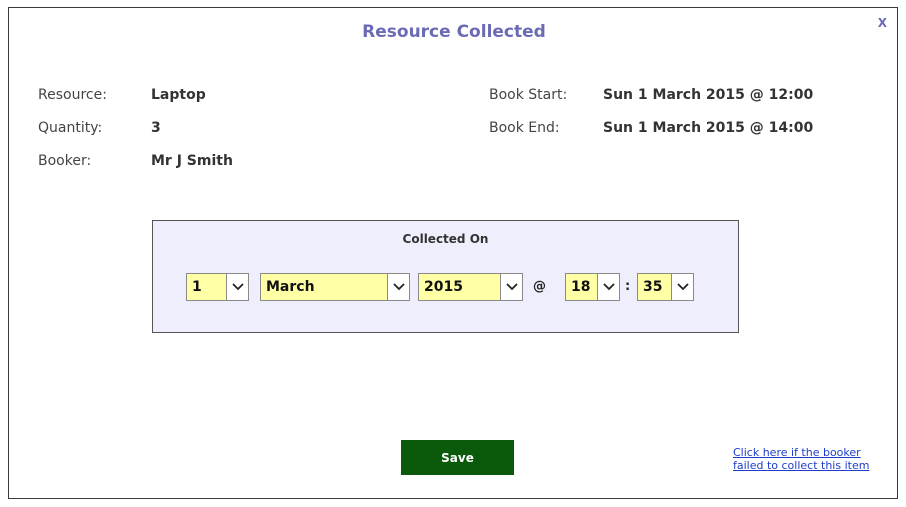  What do you see at coordinates (192, 161) in the screenshot?
I see `booker-value: Mr J Smith` at bounding box center [192, 161].